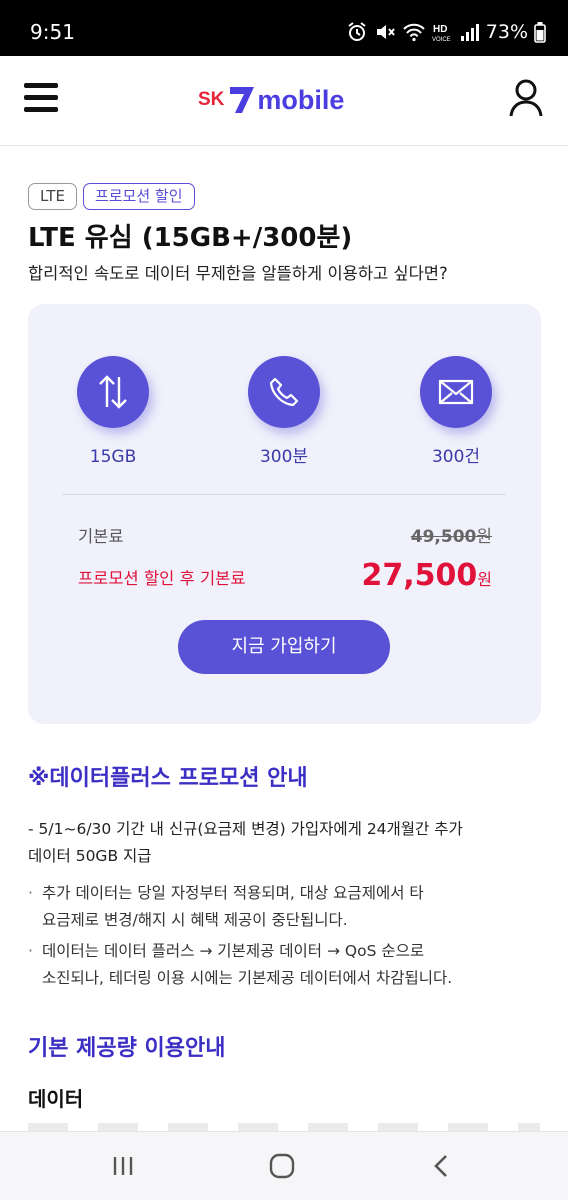 The height and width of the screenshot is (1200, 568). Describe the element at coordinates (284, 457) in the screenshot. I see `feature-voice-label: 300분` at that location.